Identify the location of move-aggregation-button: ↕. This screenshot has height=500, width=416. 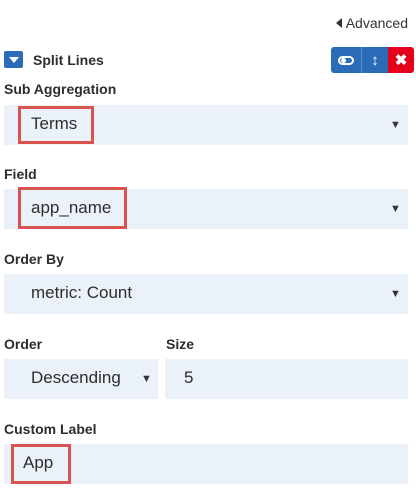
(374, 60).